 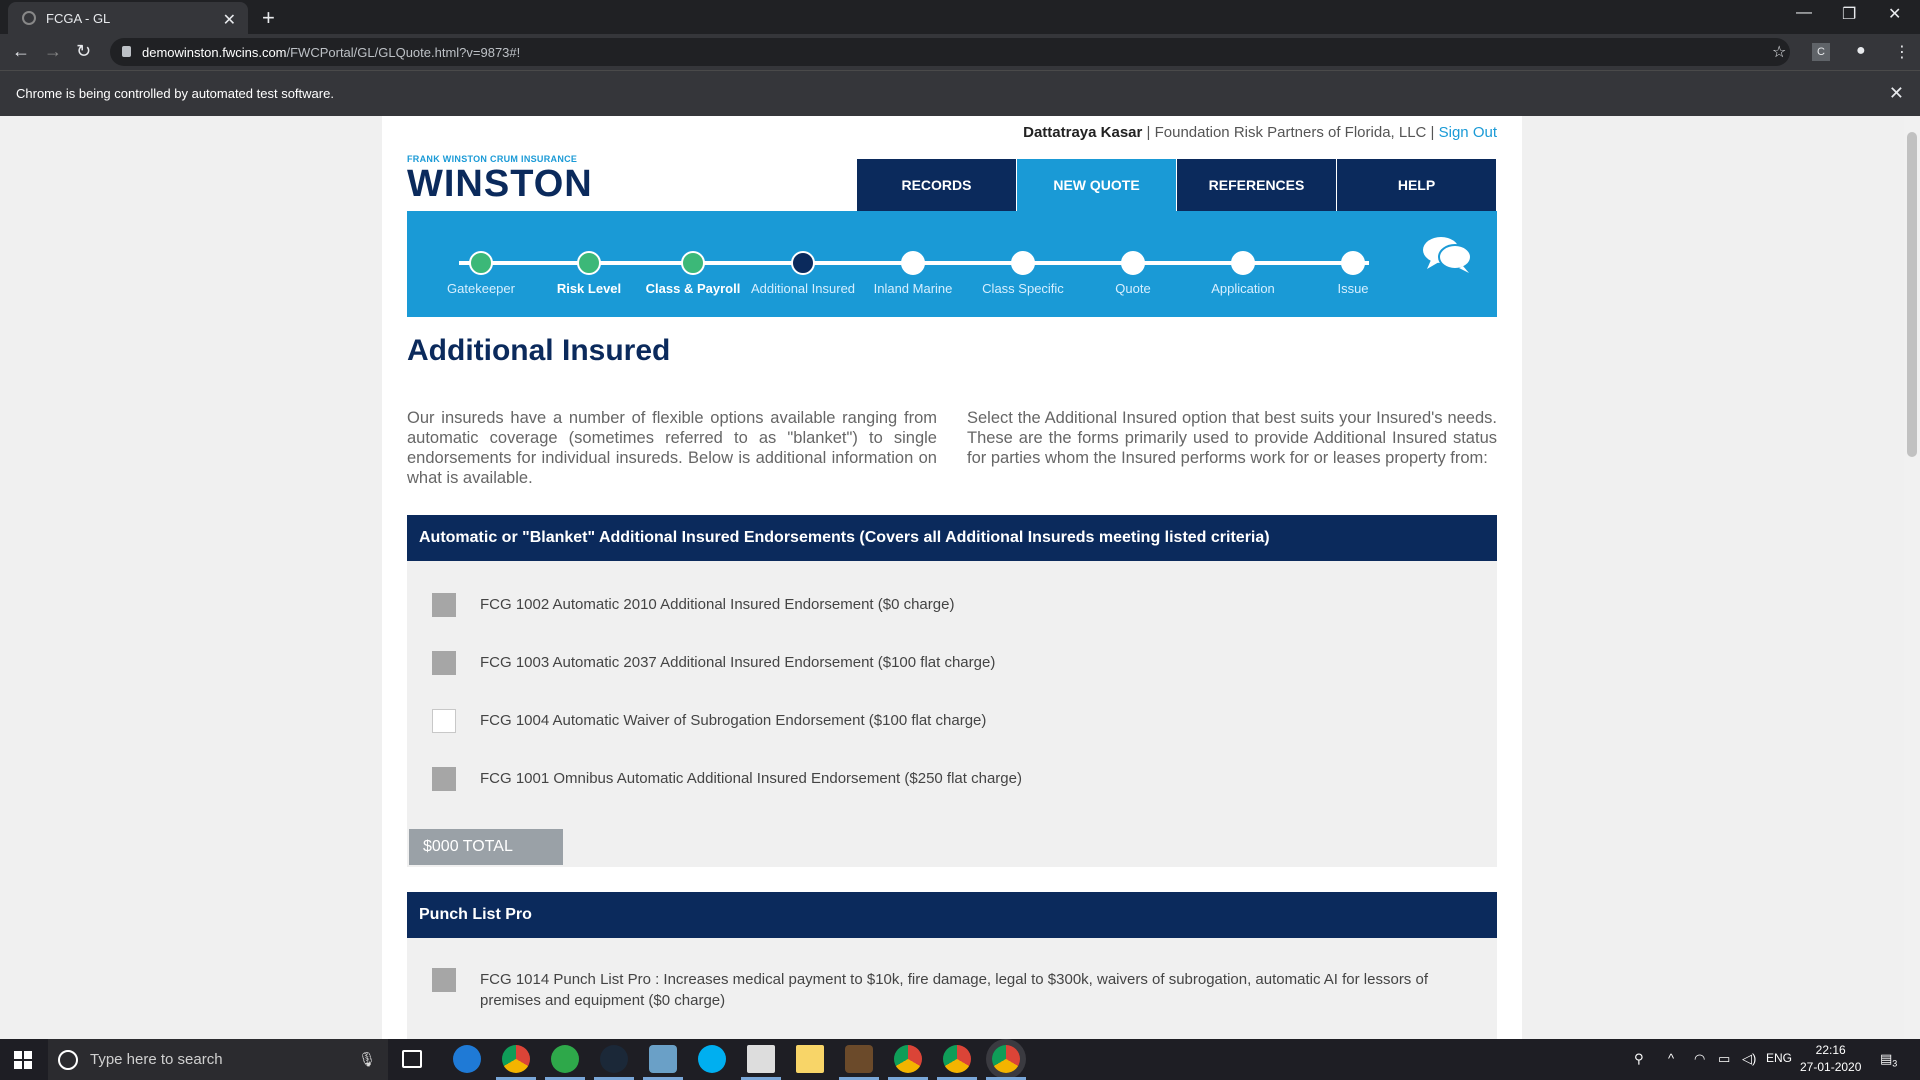 I want to click on extension-icon: C, so click(x=1821, y=52).